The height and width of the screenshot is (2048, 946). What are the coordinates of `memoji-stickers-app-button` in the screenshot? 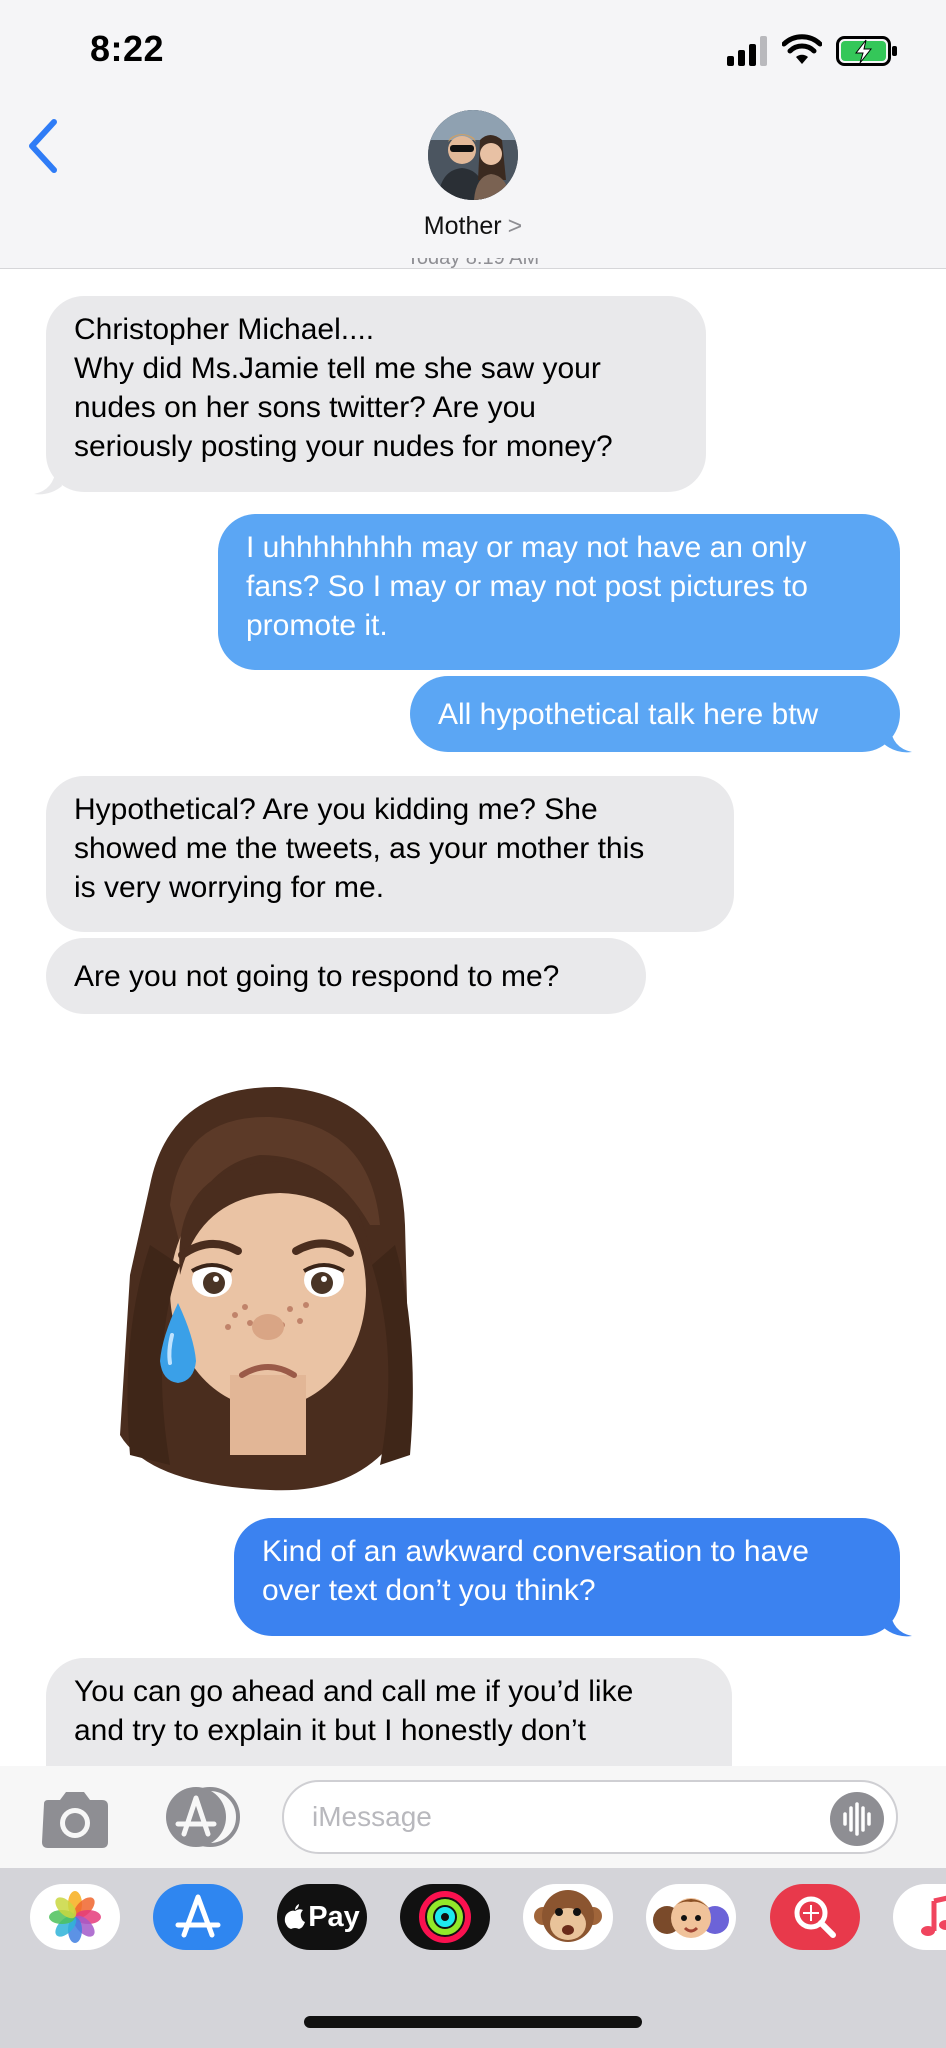 It's located at (691, 1917).